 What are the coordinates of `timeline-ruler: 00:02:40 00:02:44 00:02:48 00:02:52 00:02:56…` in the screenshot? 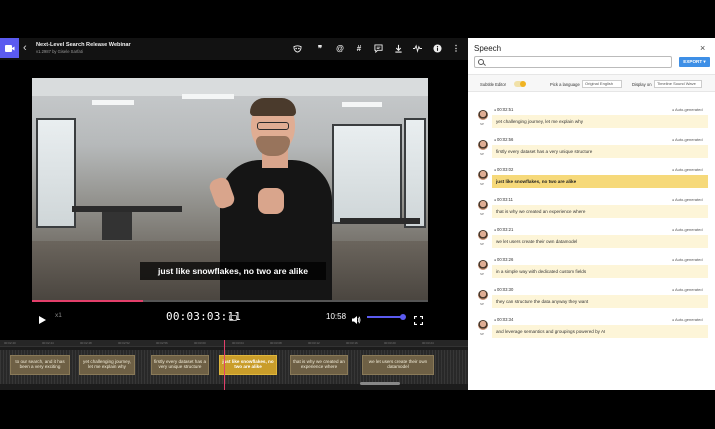 It's located at (234, 343).